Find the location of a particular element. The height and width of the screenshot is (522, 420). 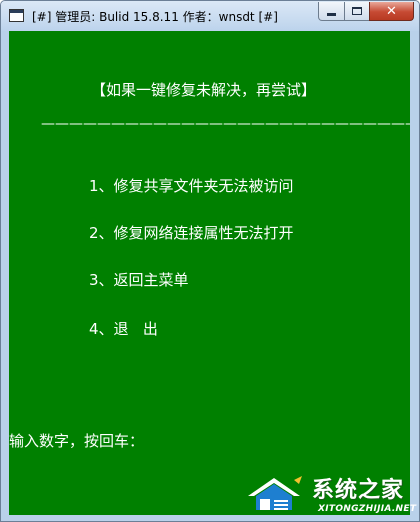

vertical-scrollbar is located at coordinates (414, 273).